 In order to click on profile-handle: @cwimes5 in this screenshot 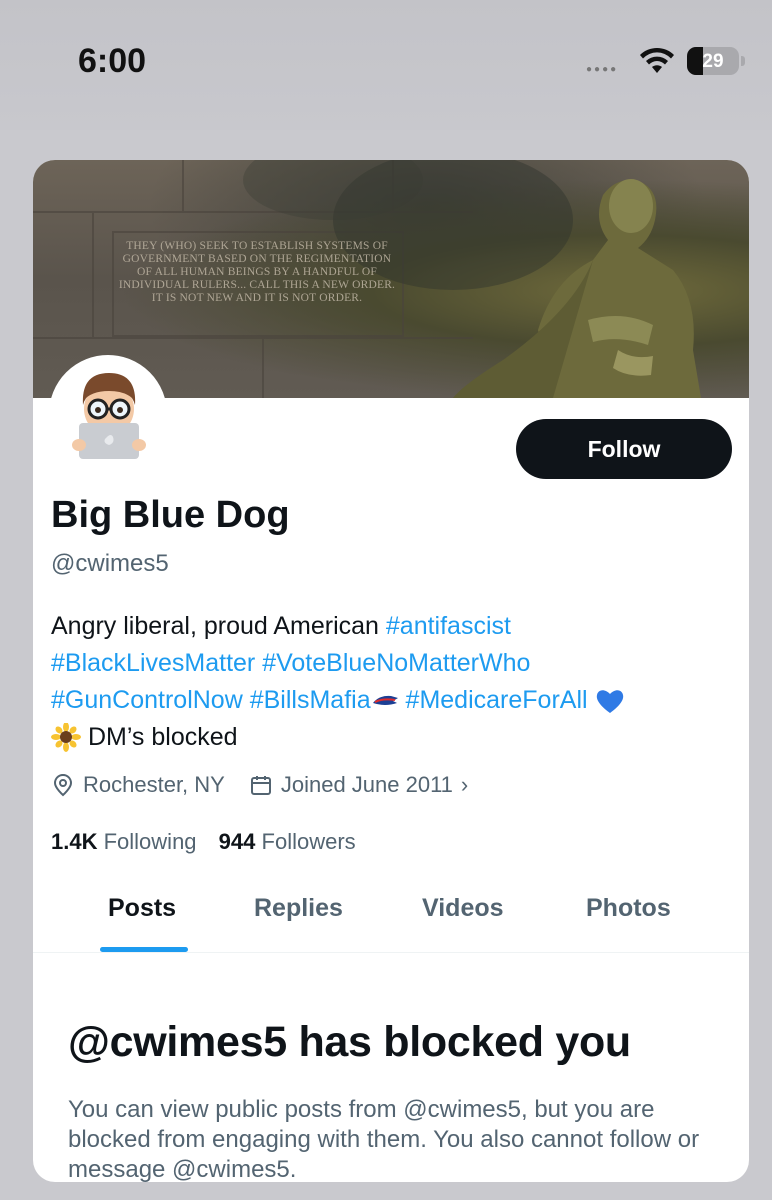, I will do `click(110, 563)`.